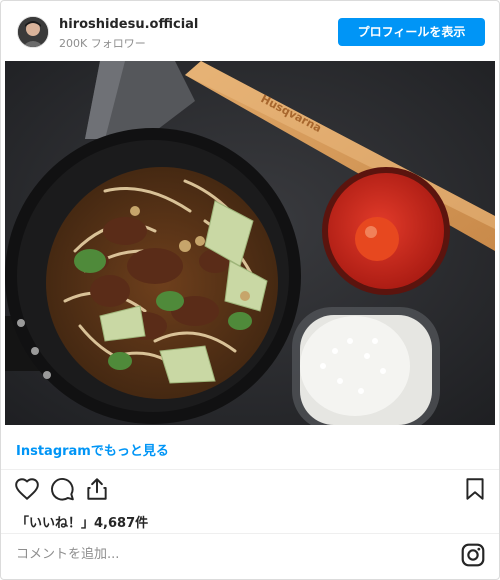  What do you see at coordinates (386, 231) in the screenshot?
I see `red-bowl-egg` at bounding box center [386, 231].